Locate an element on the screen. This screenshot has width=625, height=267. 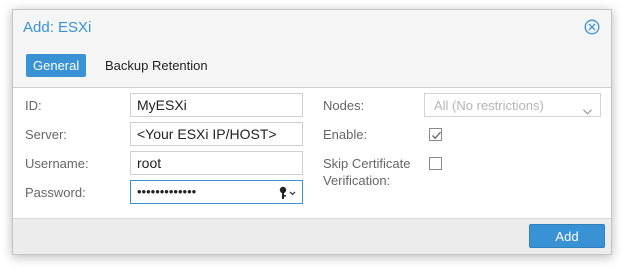
username-label: Username: is located at coordinates (57, 163).